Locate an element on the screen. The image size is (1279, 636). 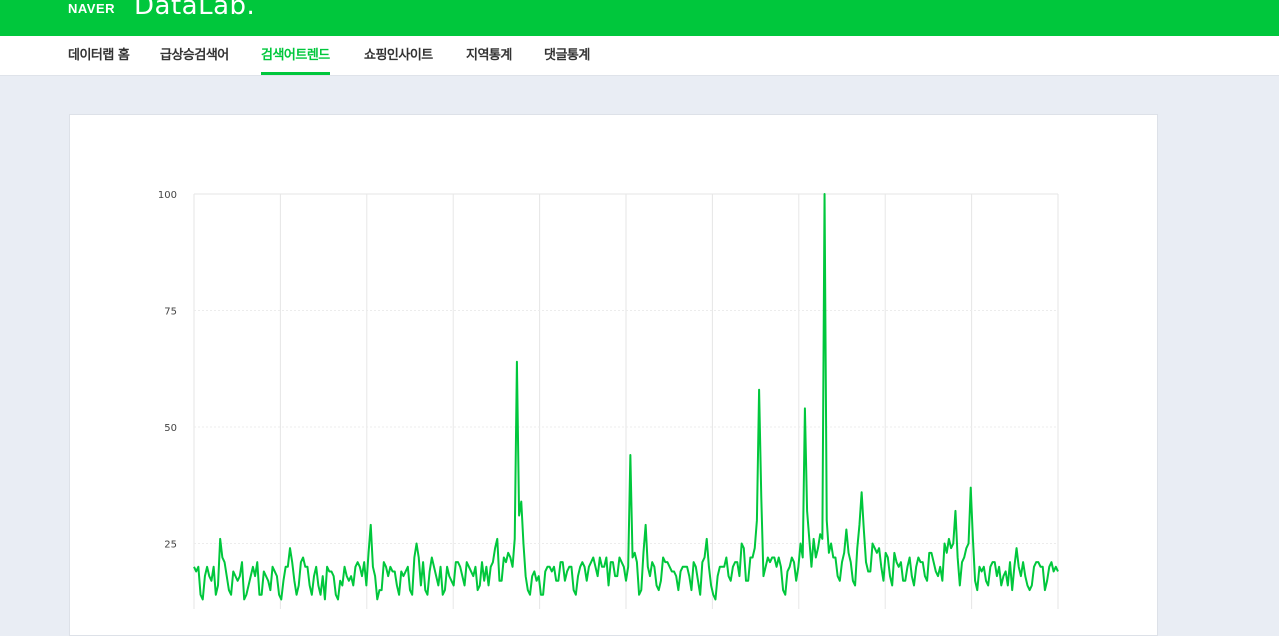
nav-search-trend: 검색어트렌드 is located at coordinates (295, 55).